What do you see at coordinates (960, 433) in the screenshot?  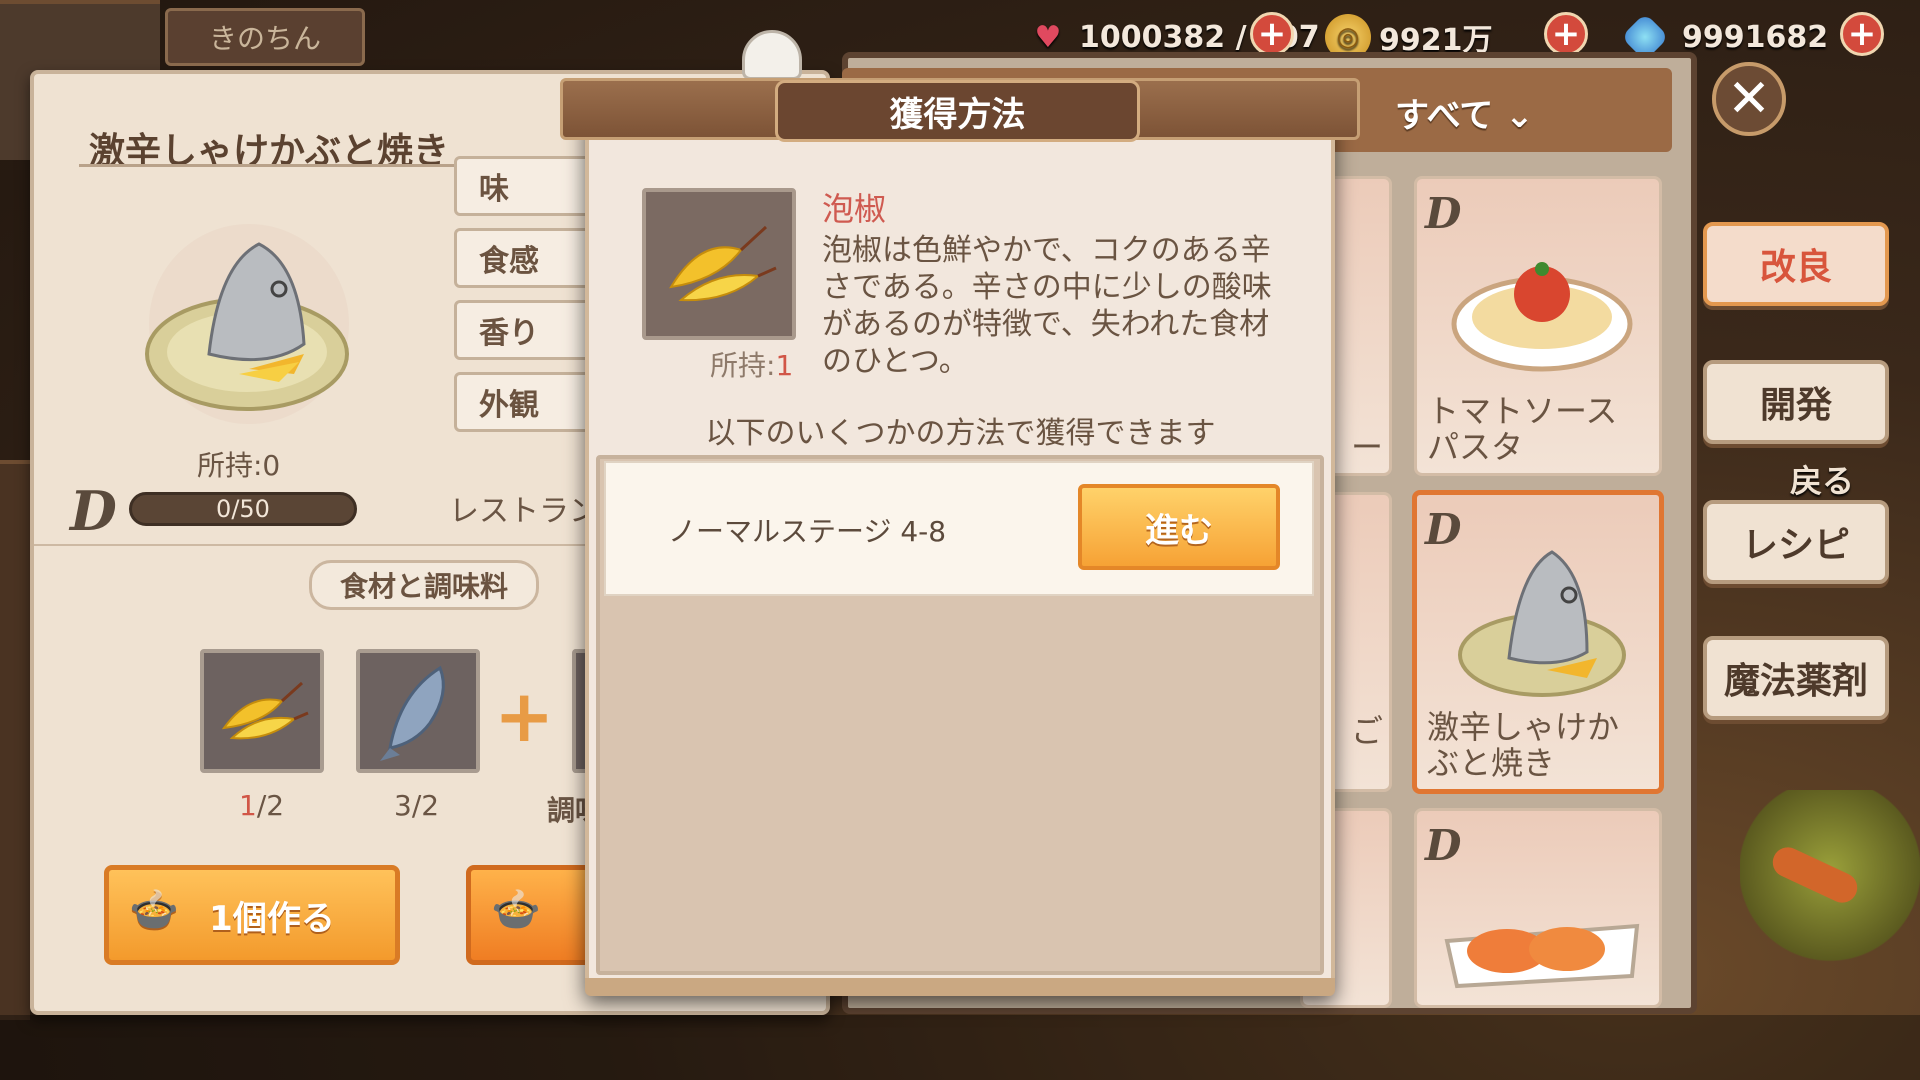 I see `acquisition-ways-label: 以下のいくつかの方法で獲得できます` at bounding box center [960, 433].